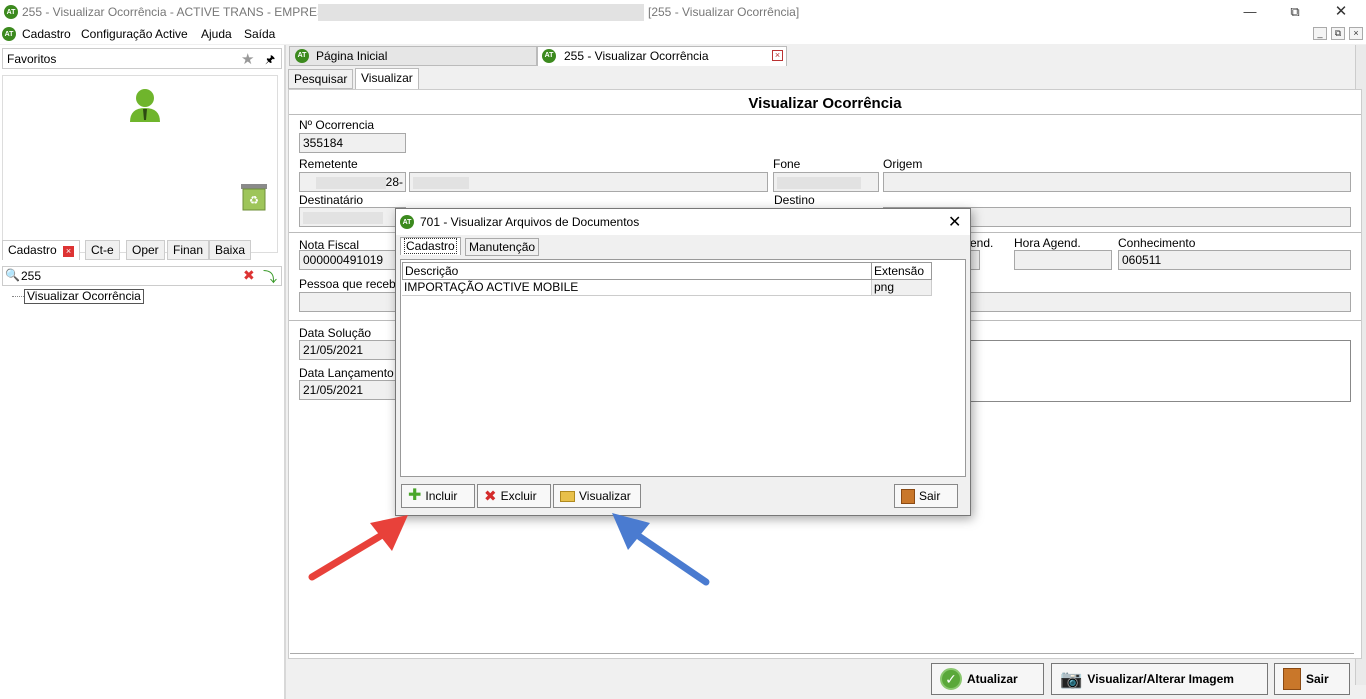  I want to click on annotation-arrows, so click(509, 549).